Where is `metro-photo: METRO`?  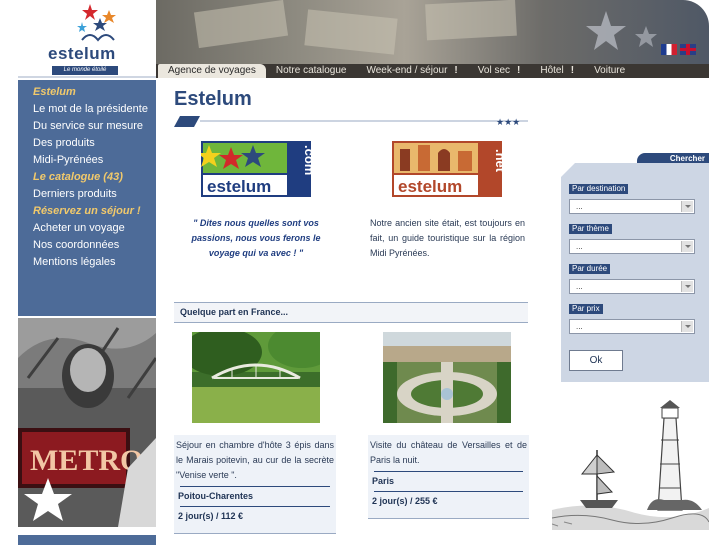 metro-photo: METRO is located at coordinates (87, 422).